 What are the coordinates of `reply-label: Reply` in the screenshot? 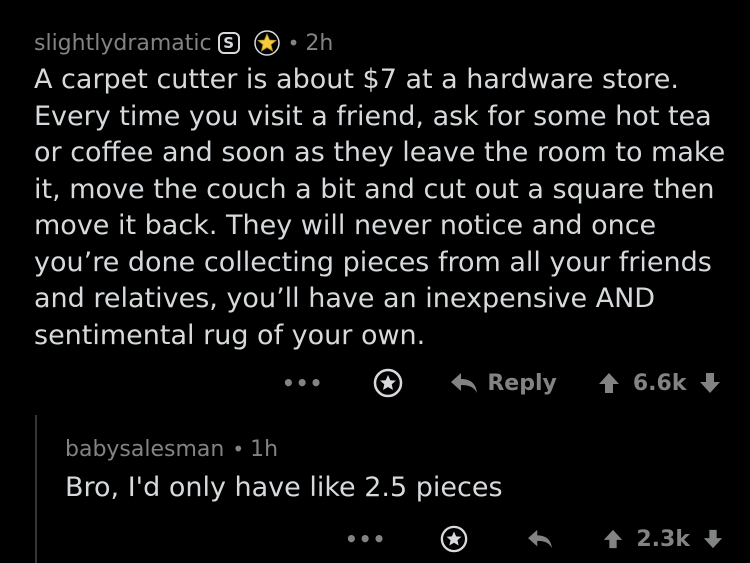 It's located at (522, 383).